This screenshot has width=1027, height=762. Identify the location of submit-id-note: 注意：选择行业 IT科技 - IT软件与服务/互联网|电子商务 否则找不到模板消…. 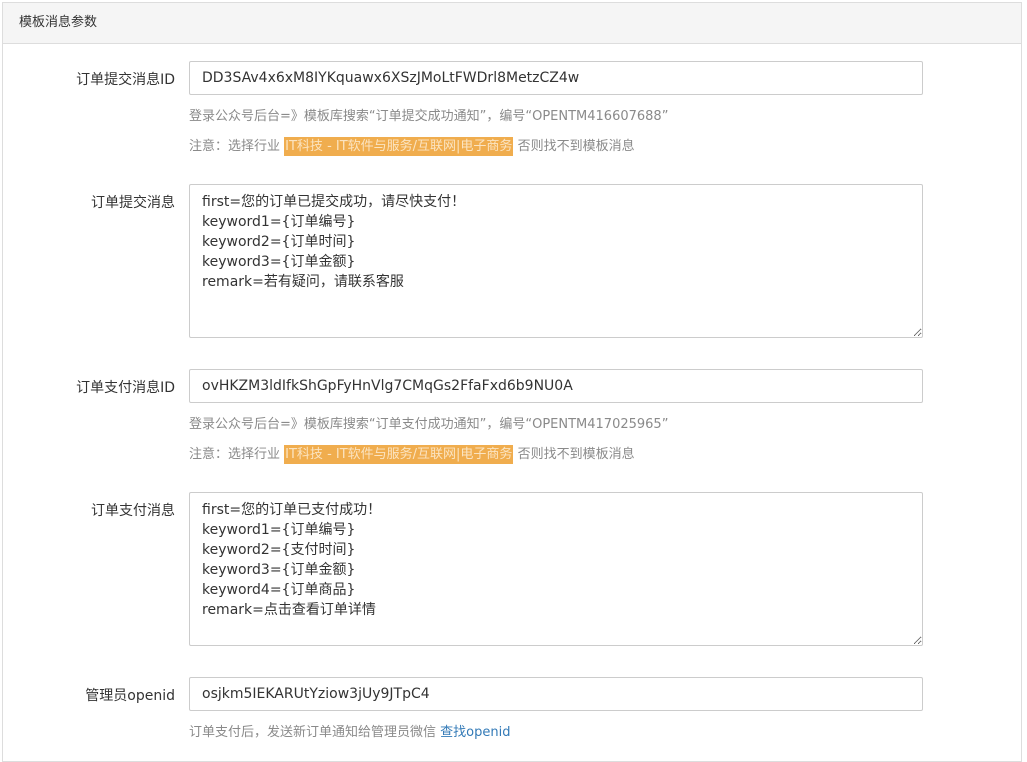
(412, 145).